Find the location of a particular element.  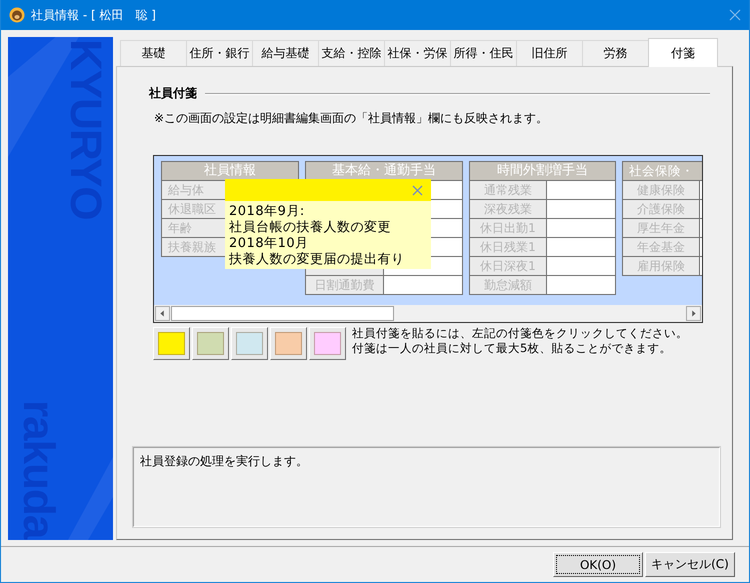

ok-button: OK(O) is located at coordinates (598, 564).